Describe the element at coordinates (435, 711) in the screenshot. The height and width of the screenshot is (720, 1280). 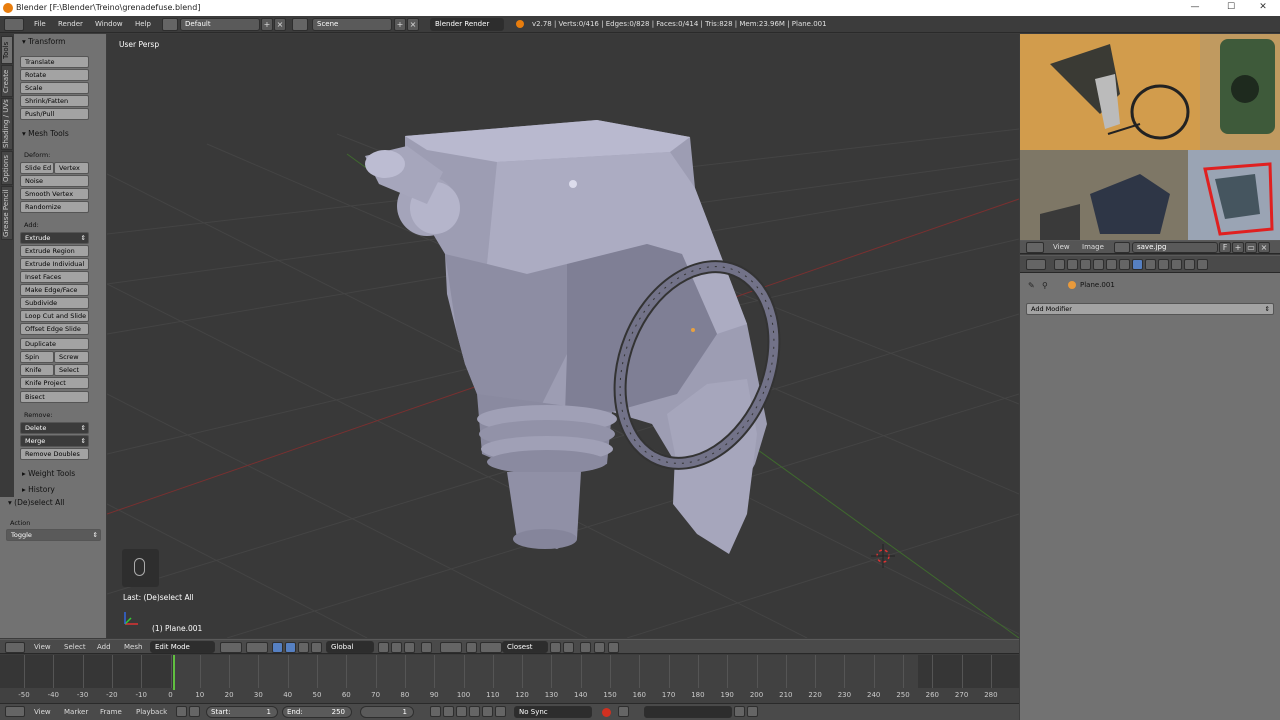
I see `jump-start-icon` at that location.